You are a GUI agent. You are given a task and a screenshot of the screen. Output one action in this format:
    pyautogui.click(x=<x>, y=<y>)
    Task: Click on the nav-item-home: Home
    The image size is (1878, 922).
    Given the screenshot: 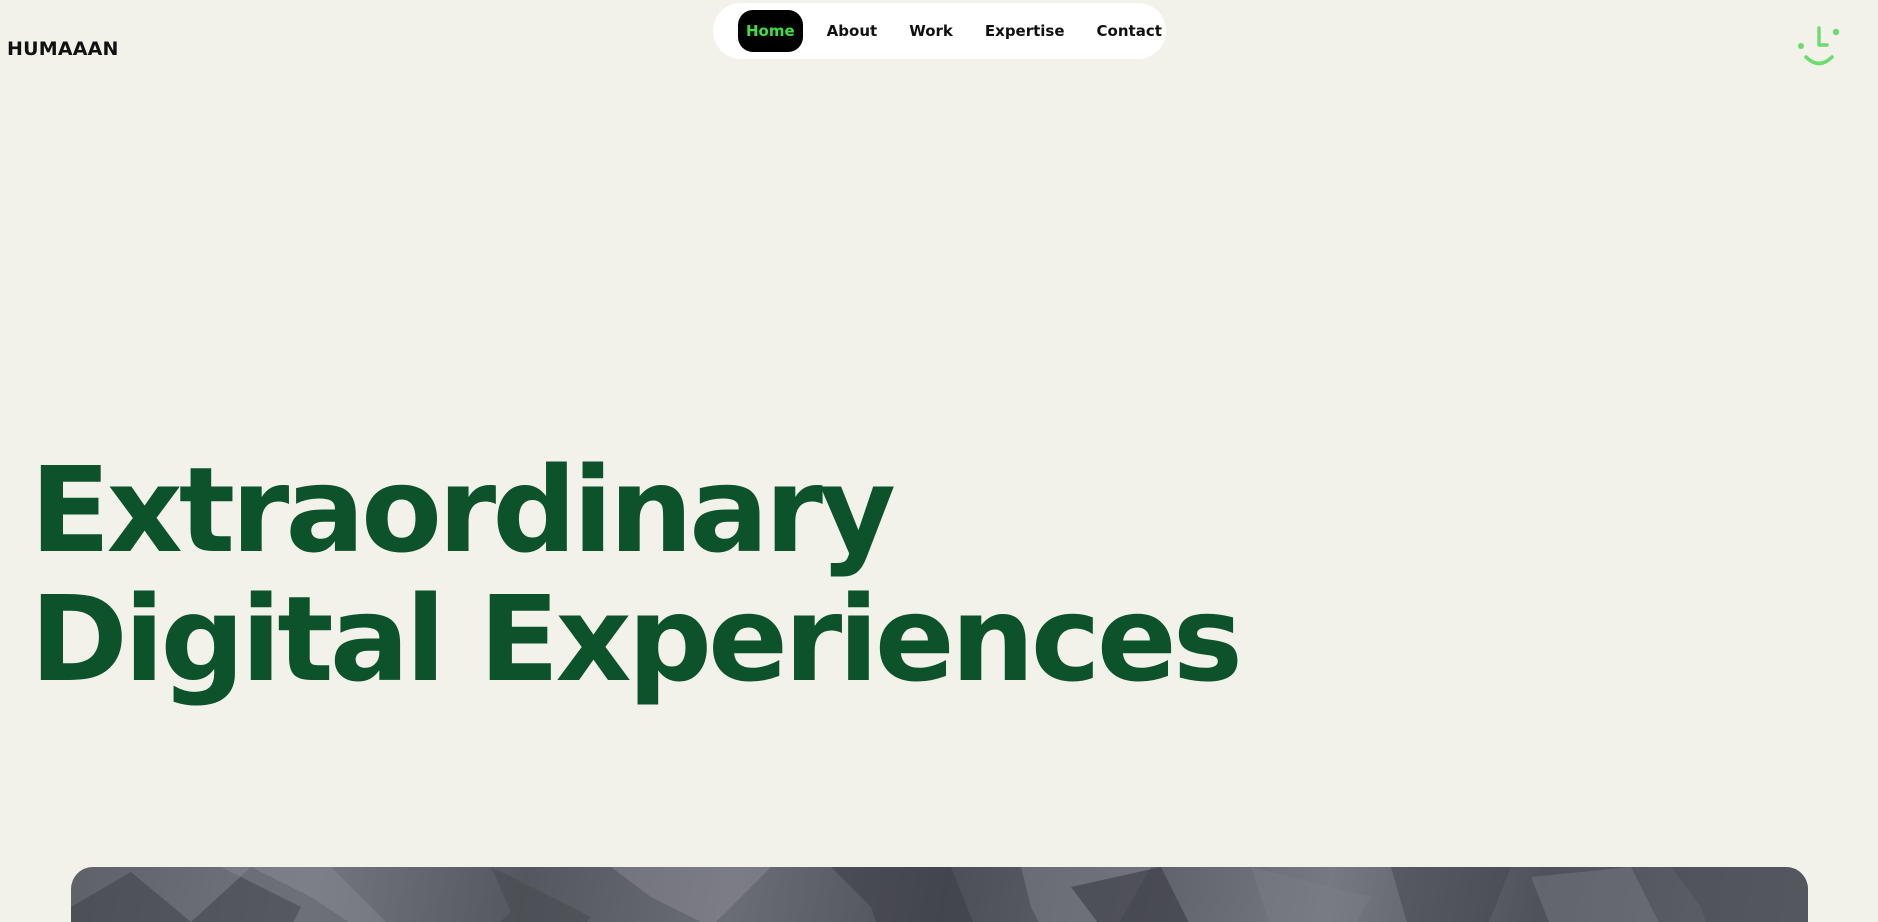 What is the action you would take?
    pyautogui.click(x=770, y=31)
    